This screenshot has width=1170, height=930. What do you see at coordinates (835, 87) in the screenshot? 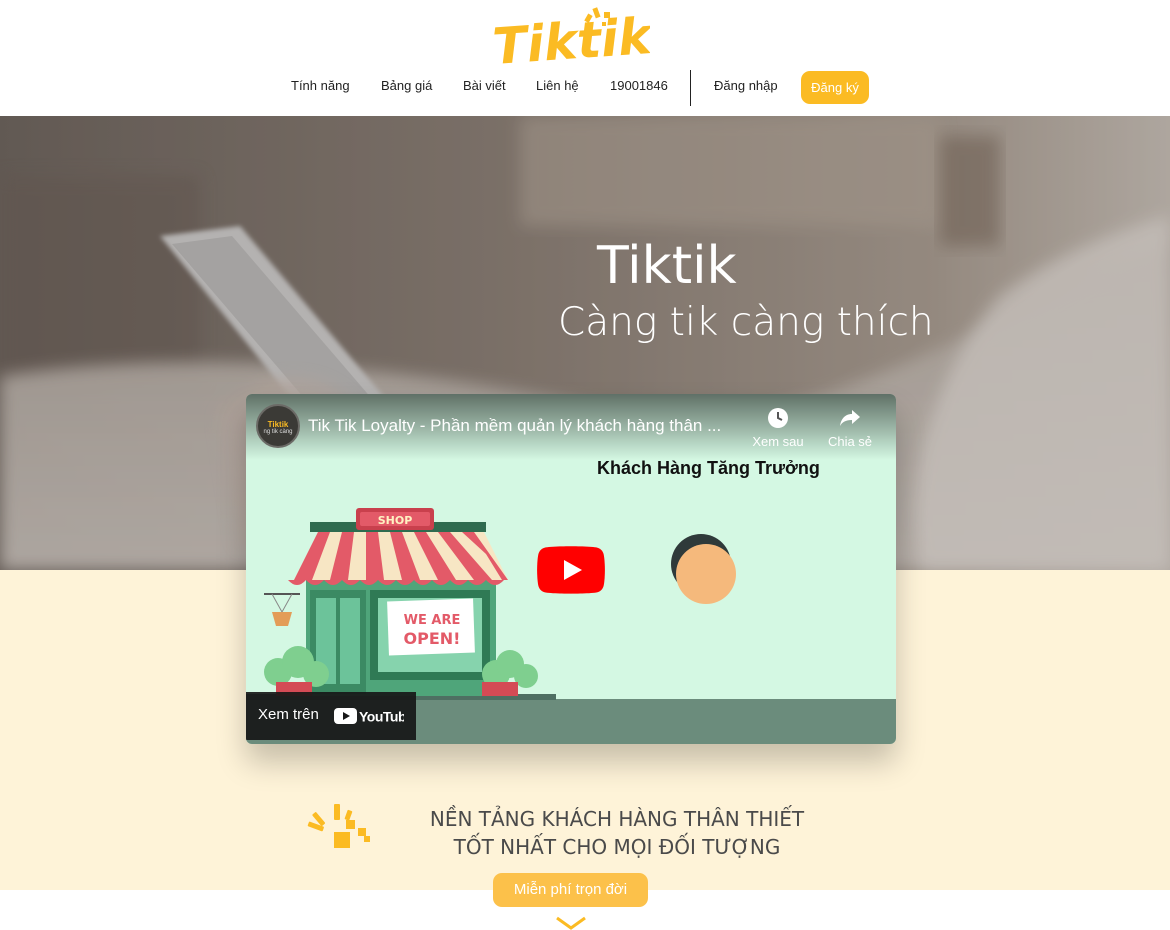
I see `signup-button: Đăng ký` at bounding box center [835, 87].